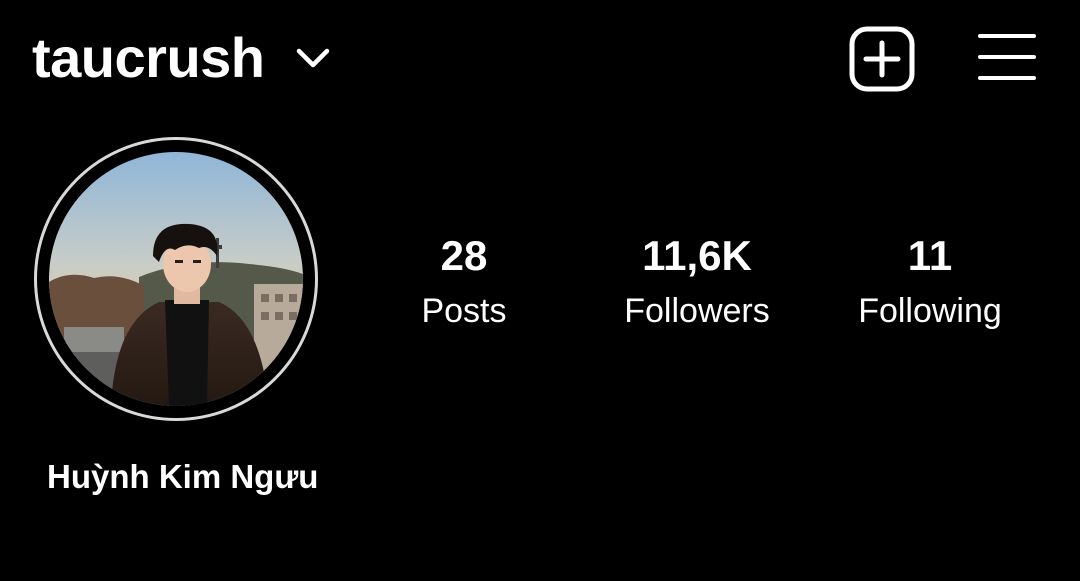  Describe the element at coordinates (930, 311) in the screenshot. I see `following-label: Following` at that location.